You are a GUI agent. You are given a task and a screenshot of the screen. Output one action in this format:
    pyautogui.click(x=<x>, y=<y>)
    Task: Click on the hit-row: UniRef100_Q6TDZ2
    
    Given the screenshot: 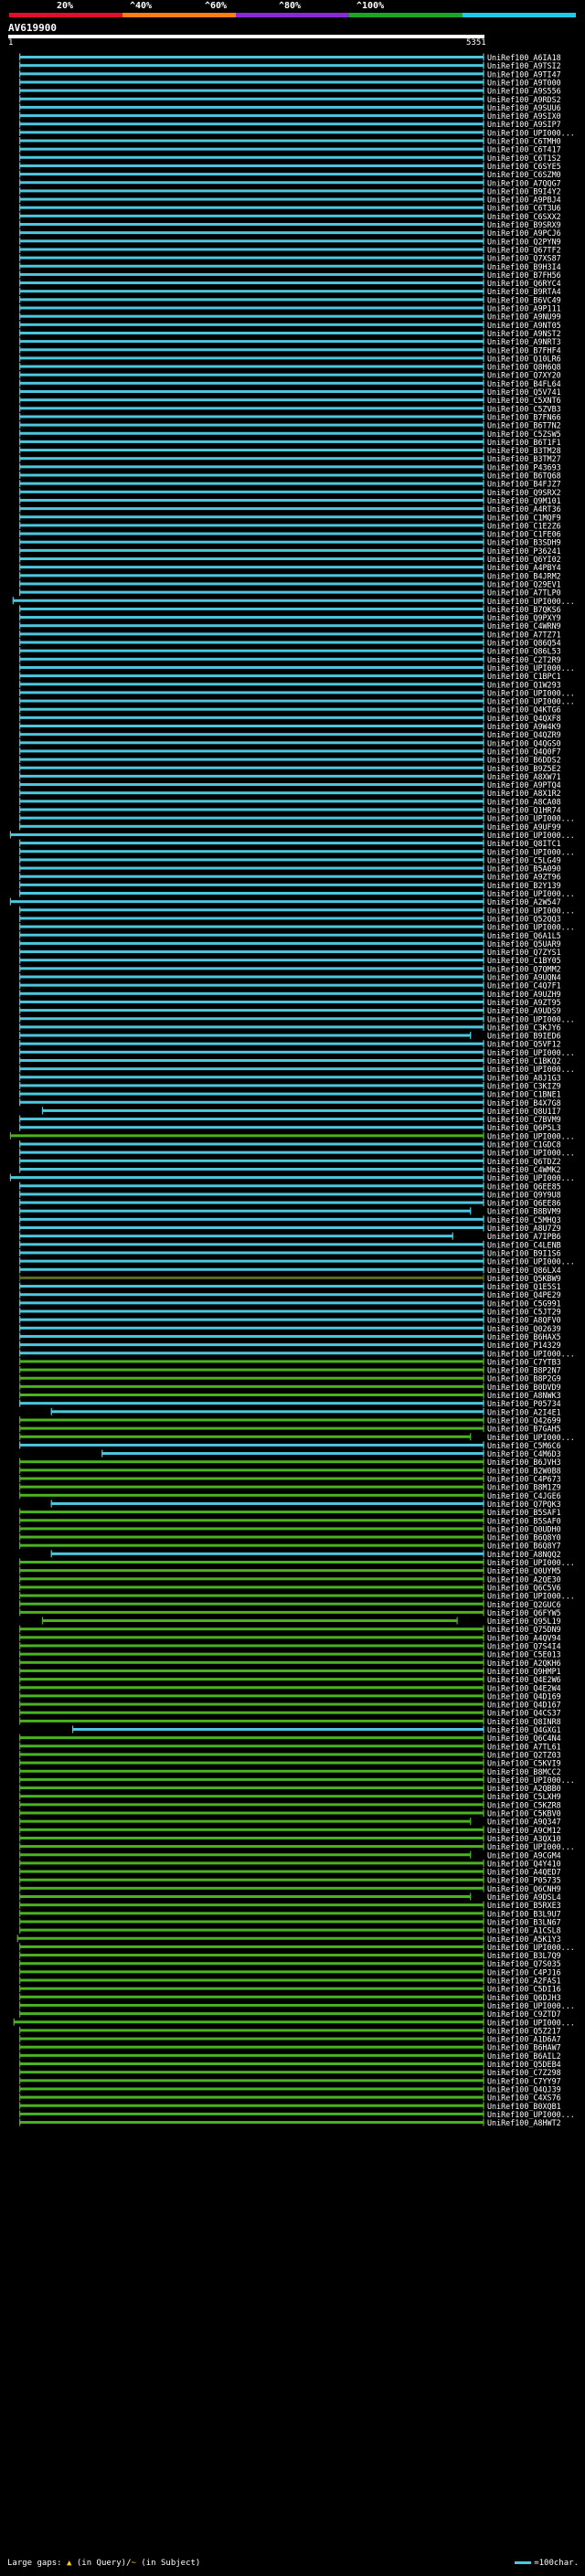 What is the action you would take?
    pyautogui.click(x=290, y=1161)
    